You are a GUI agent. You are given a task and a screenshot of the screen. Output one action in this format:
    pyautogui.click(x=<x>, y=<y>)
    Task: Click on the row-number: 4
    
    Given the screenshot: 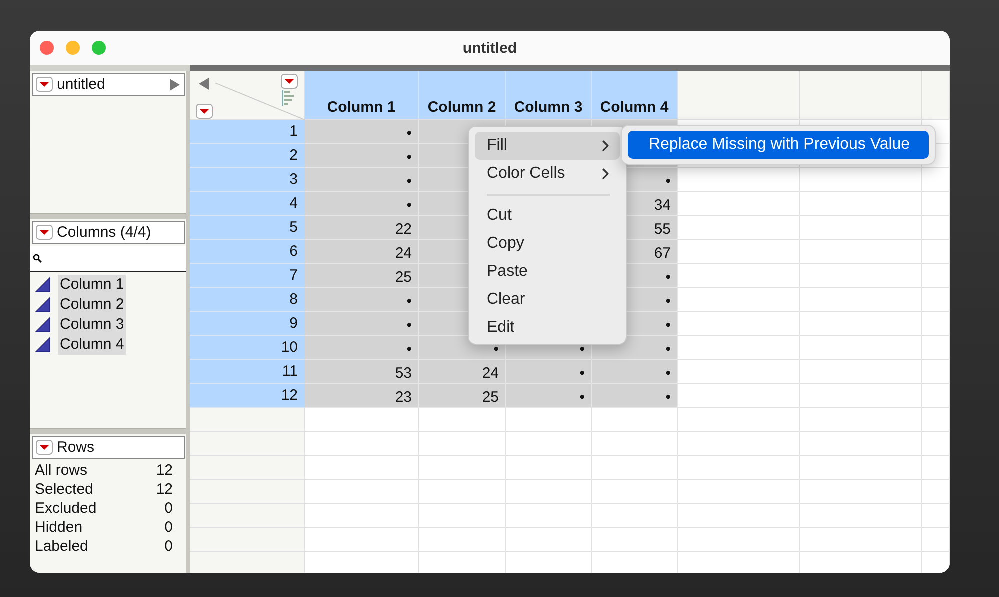 What is the action you would take?
    pyautogui.click(x=247, y=204)
    